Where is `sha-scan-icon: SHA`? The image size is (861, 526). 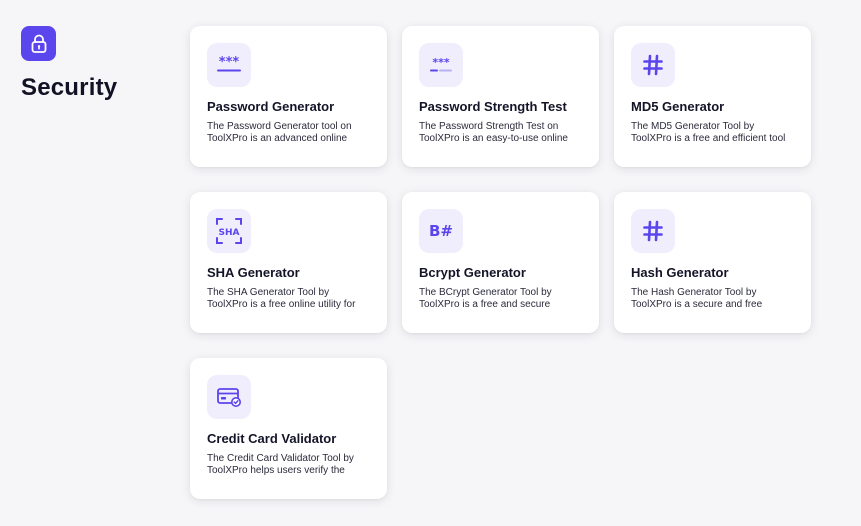 sha-scan-icon: SHA is located at coordinates (229, 231).